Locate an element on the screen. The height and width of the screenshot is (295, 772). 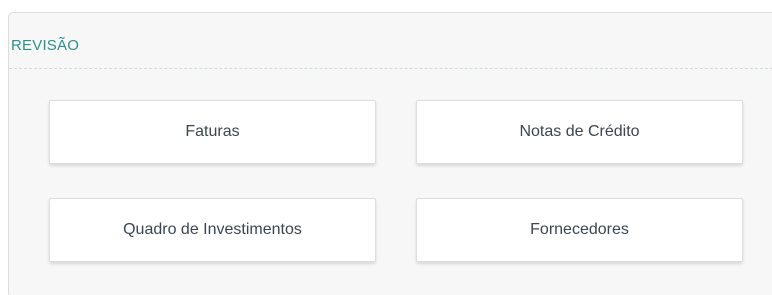
notas-de-credito-button-label: Notas de Crédito is located at coordinates (579, 131).